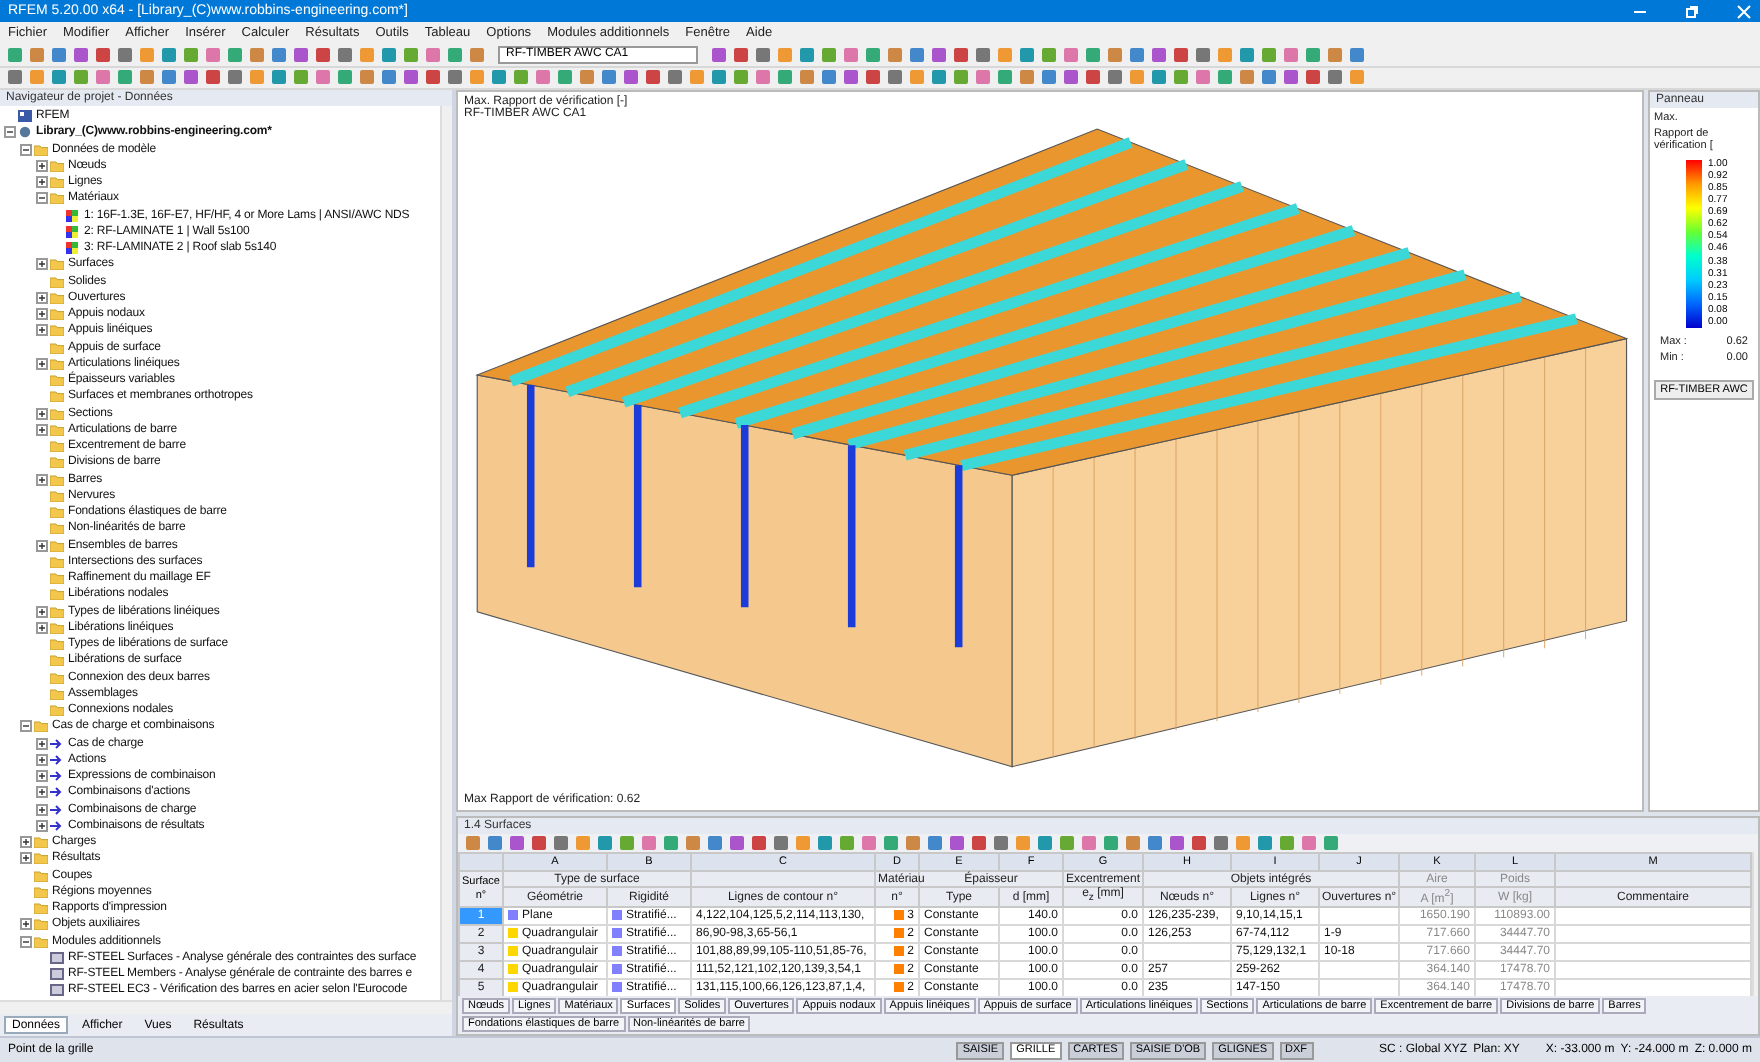  What do you see at coordinates (446, 553) in the screenshot?
I see `scrollbar` at bounding box center [446, 553].